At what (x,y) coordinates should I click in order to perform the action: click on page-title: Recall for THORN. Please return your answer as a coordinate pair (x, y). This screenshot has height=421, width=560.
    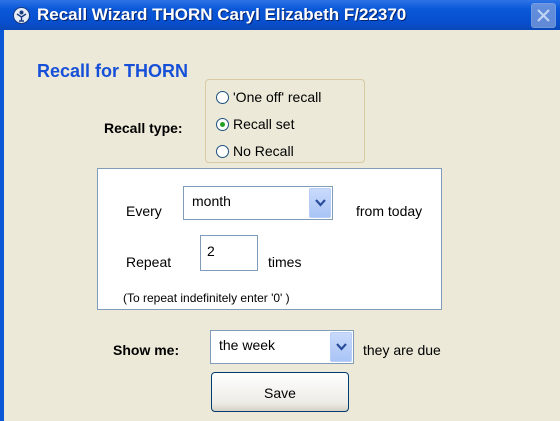
    Looking at the image, I should click on (113, 71).